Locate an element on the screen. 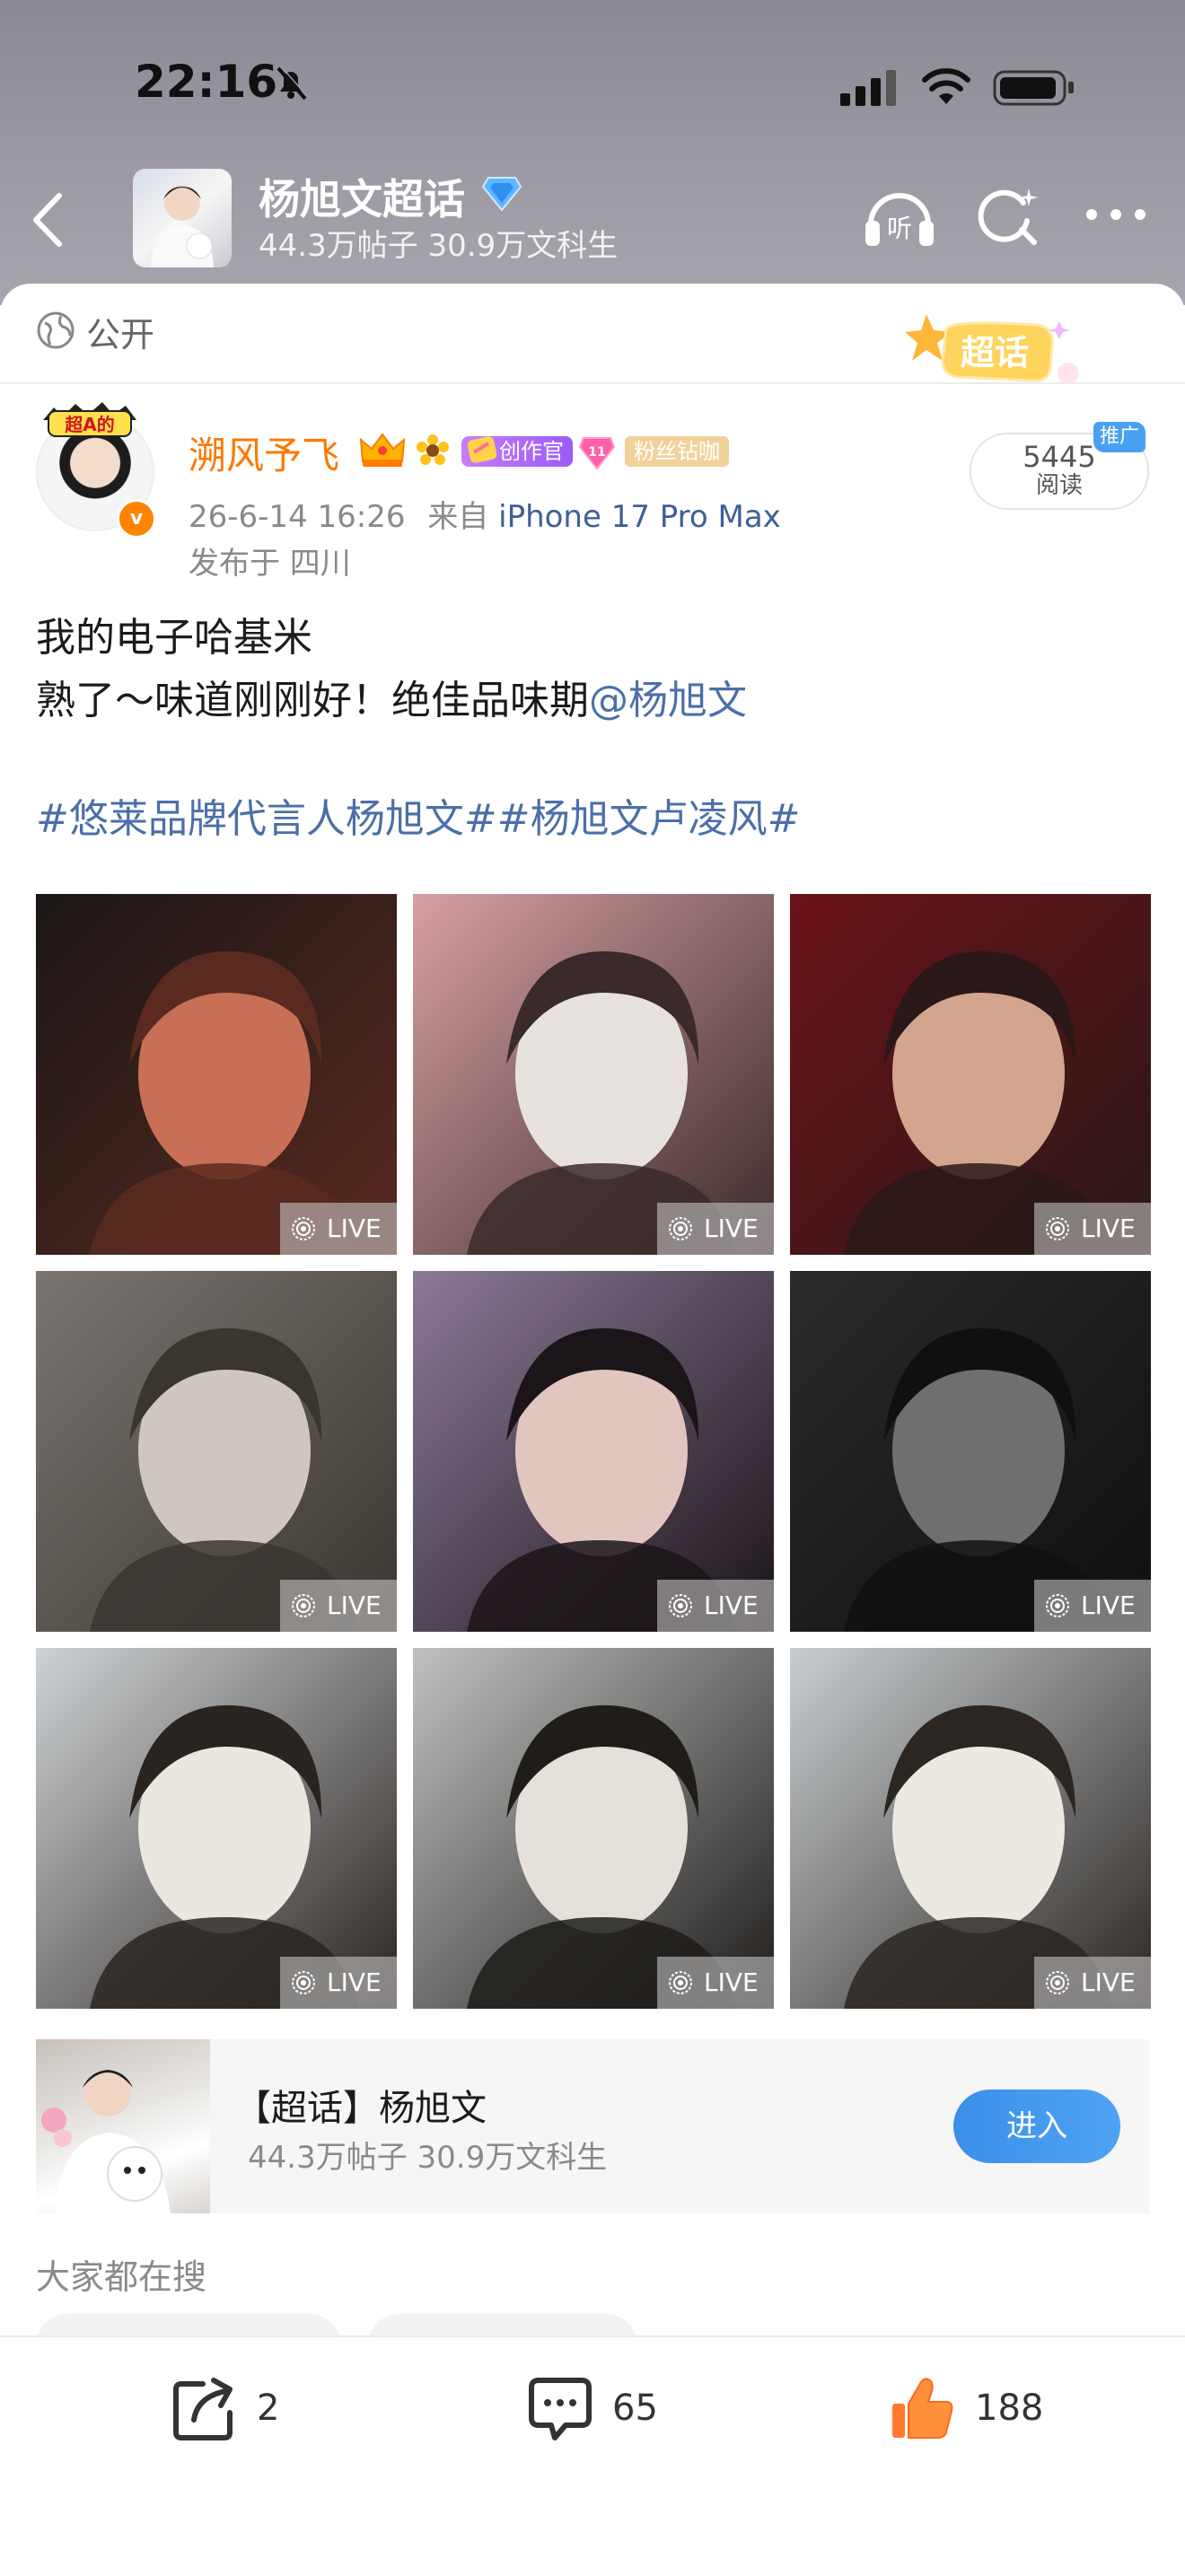  hashtag-link: #悠莱品牌代言人杨旭文##杨旭文卢凌风# is located at coordinates (418, 815).